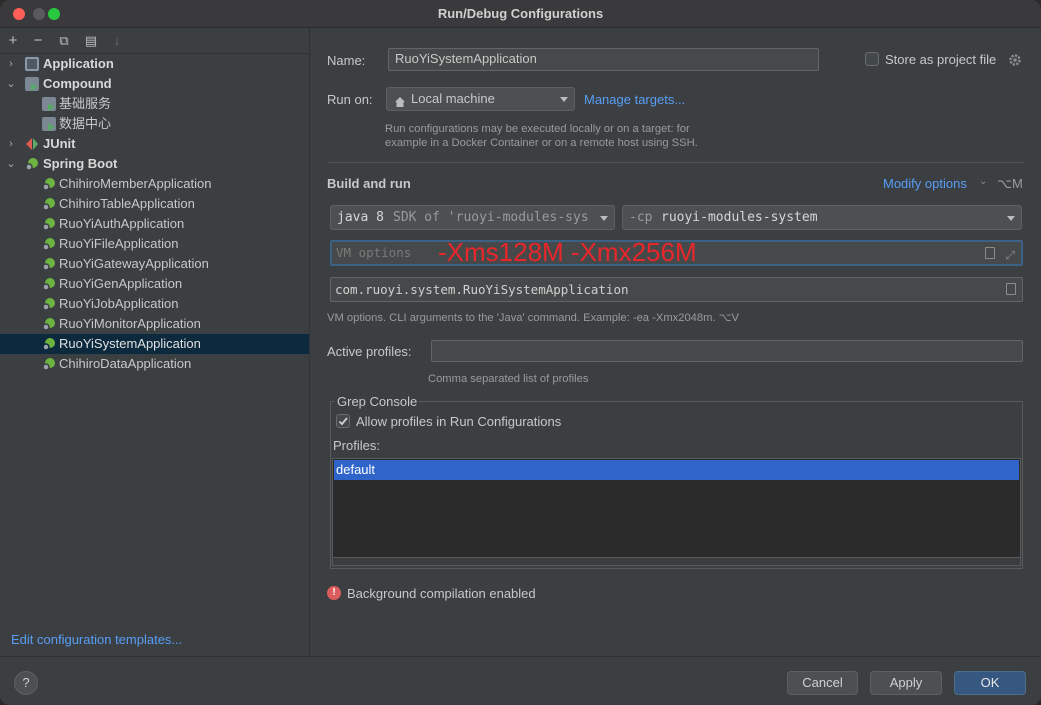  I want to click on tree-item-spring-boot: RuoYiAuthApplication, so click(154, 224).